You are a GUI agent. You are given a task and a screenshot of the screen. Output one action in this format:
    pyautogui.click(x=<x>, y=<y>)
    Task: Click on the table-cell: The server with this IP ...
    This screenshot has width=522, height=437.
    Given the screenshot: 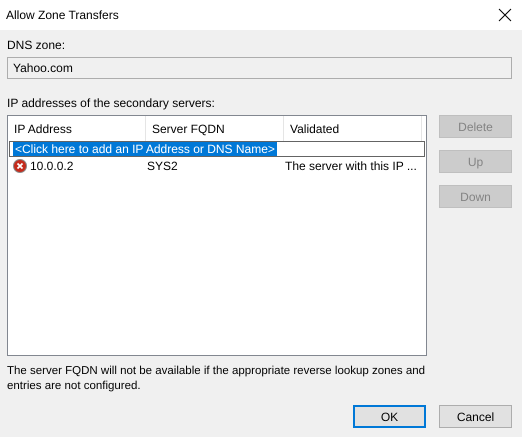 What is the action you would take?
    pyautogui.click(x=351, y=166)
    